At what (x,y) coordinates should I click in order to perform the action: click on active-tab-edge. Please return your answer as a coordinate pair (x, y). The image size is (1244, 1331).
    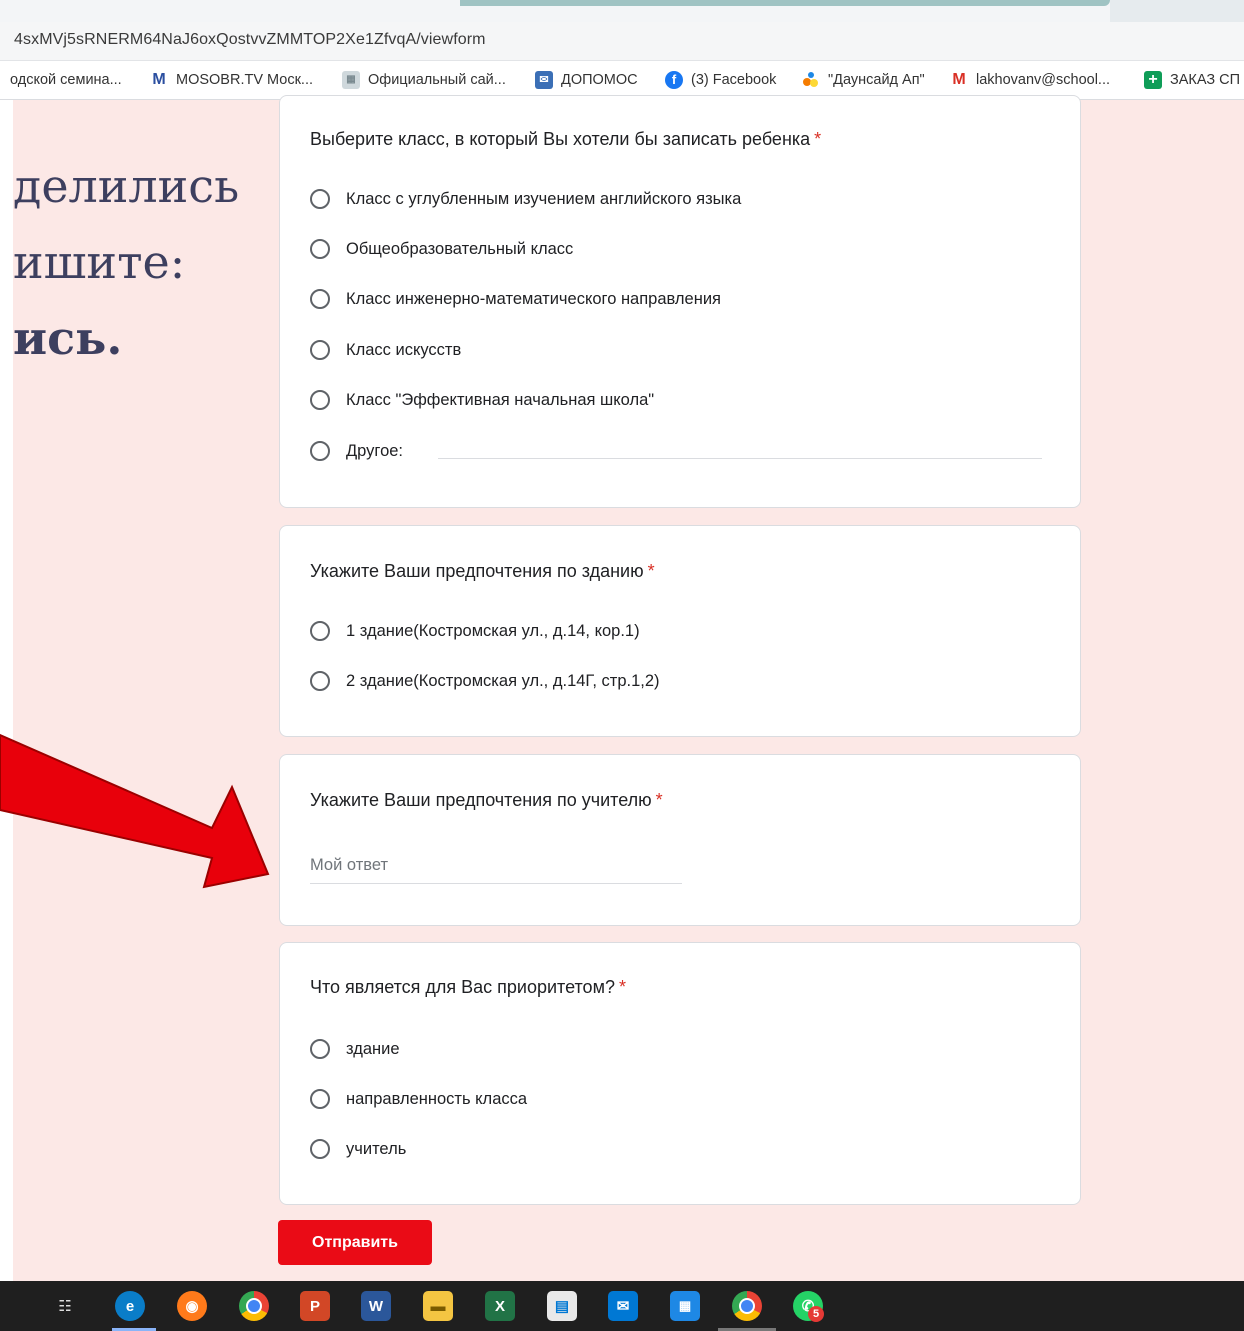
    Looking at the image, I should click on (785, 3).